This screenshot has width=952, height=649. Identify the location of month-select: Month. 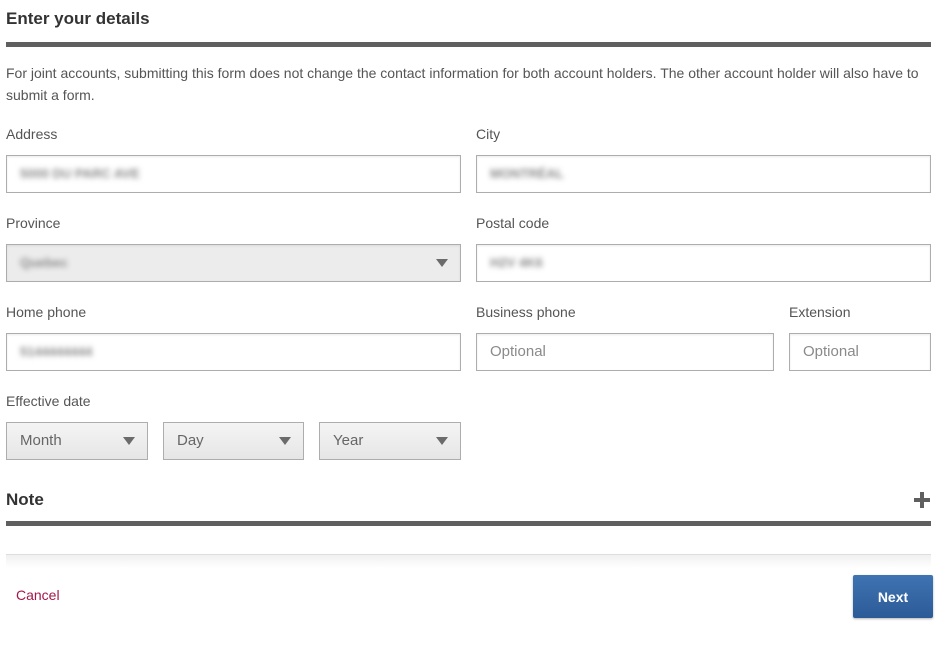
(77, 441).